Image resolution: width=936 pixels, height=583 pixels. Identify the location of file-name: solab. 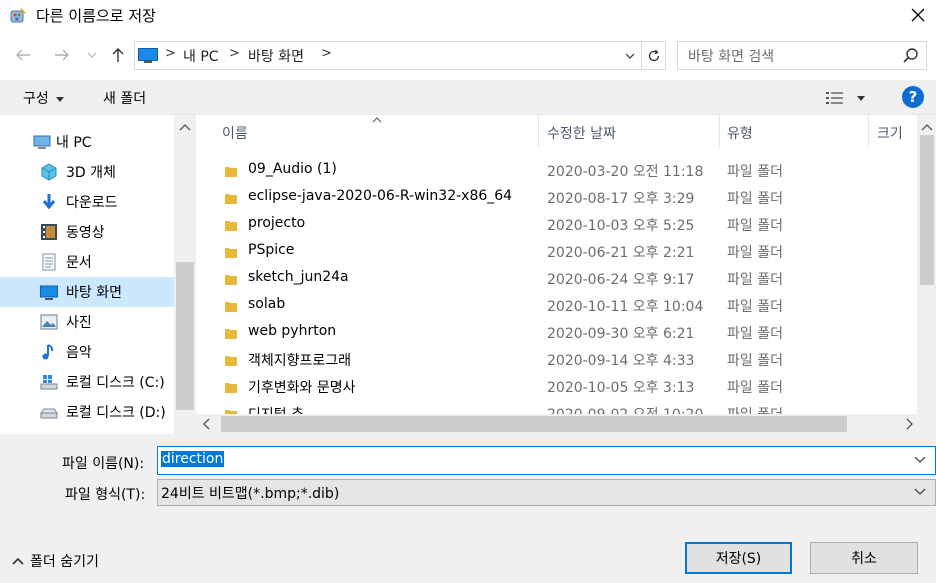
(267, 304).